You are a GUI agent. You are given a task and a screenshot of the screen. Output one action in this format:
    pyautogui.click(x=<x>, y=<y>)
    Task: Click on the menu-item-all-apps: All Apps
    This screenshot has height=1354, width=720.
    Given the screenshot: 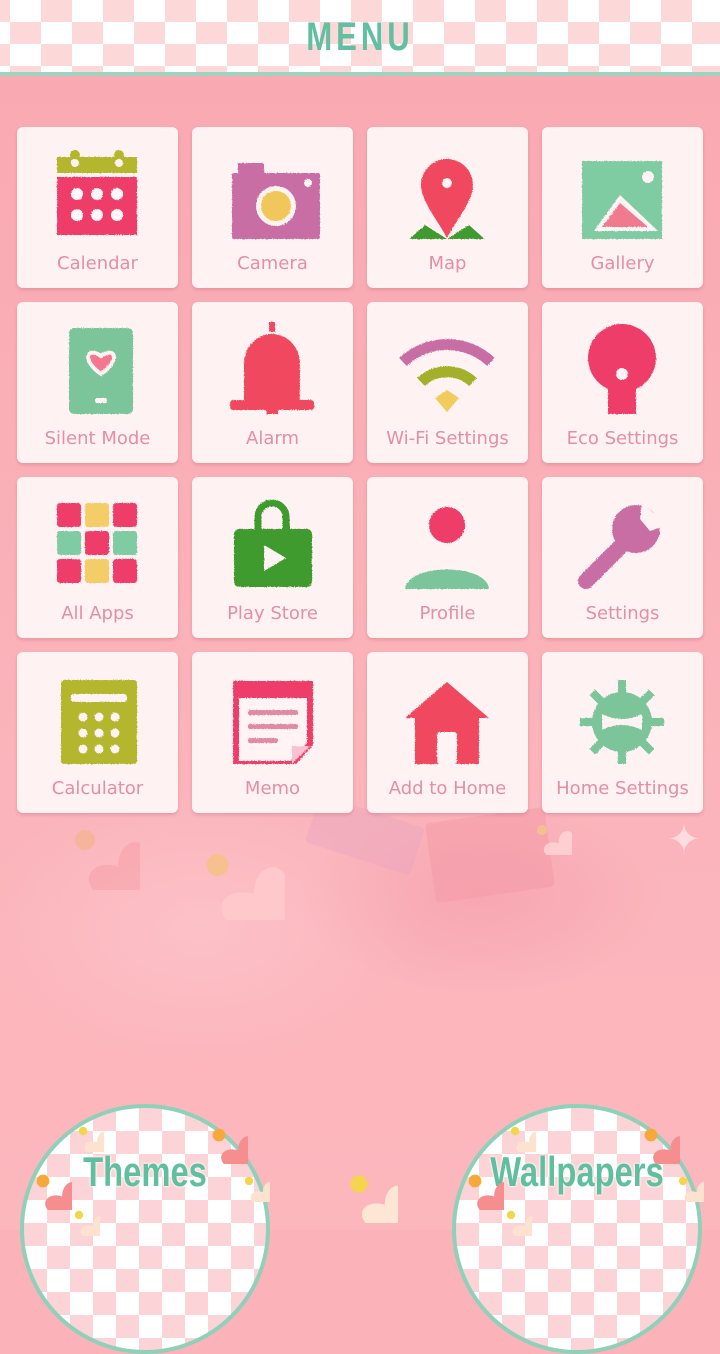 What is the action you would take?
    pyautogui.click(x=97, y=557)
    